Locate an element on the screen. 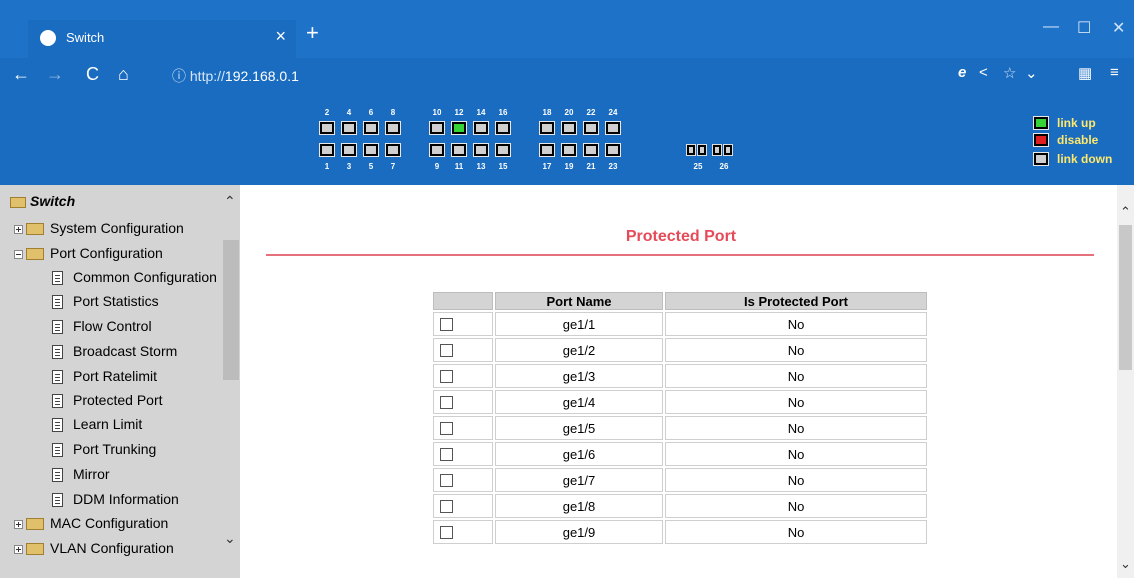  home-icon: ⌂ is located at coordinates (123, 74).